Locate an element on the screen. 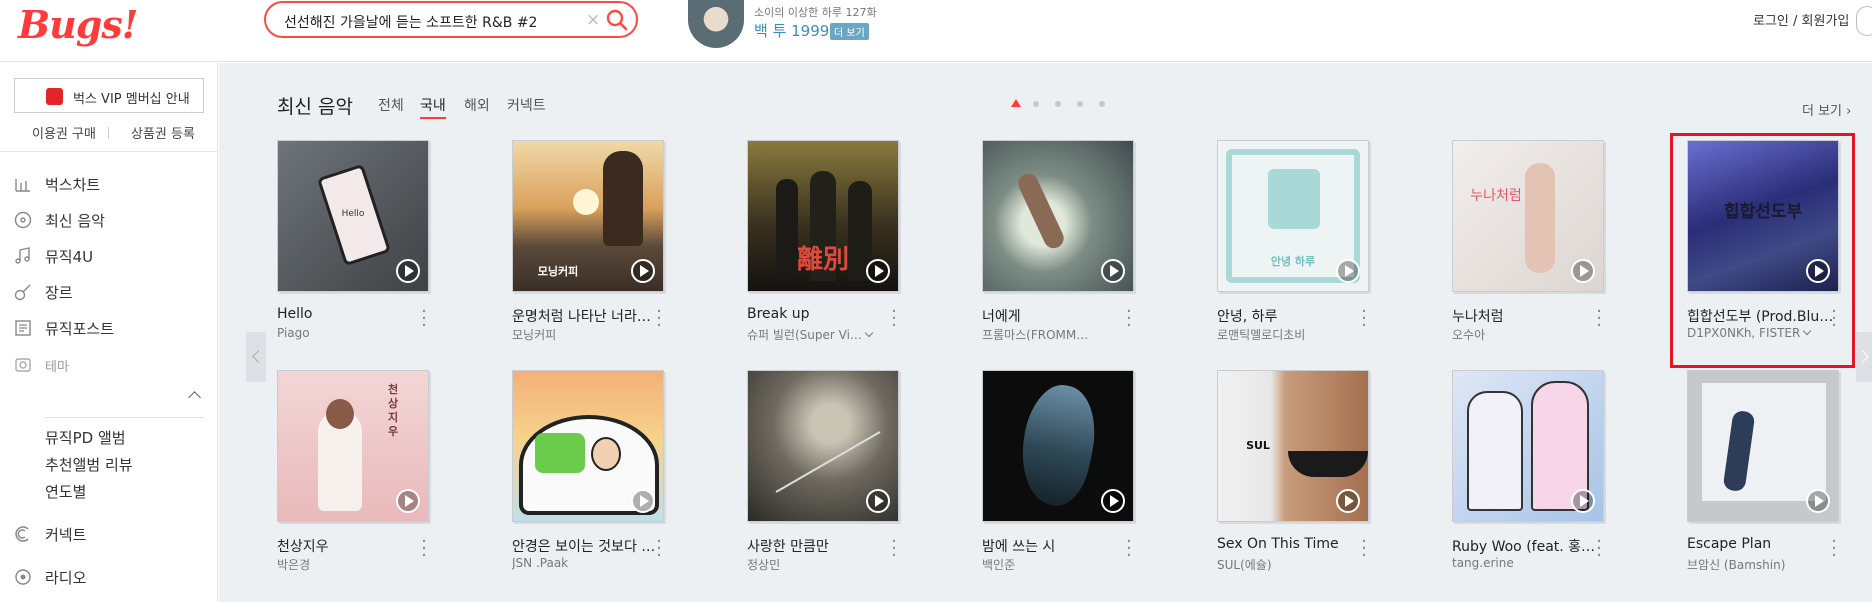 The height and width of the screenshot is (602, 1872). album-card: Ruby Woo (feat. 홍… tang.erine · · · is located at coordinates (1542, 470).